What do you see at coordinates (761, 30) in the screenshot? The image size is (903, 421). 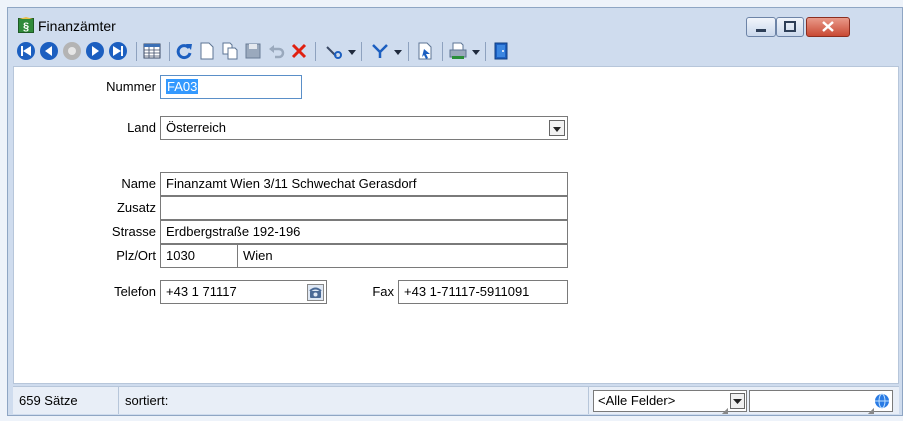 I see `minimize-icon` at bounding box center [761, 30].